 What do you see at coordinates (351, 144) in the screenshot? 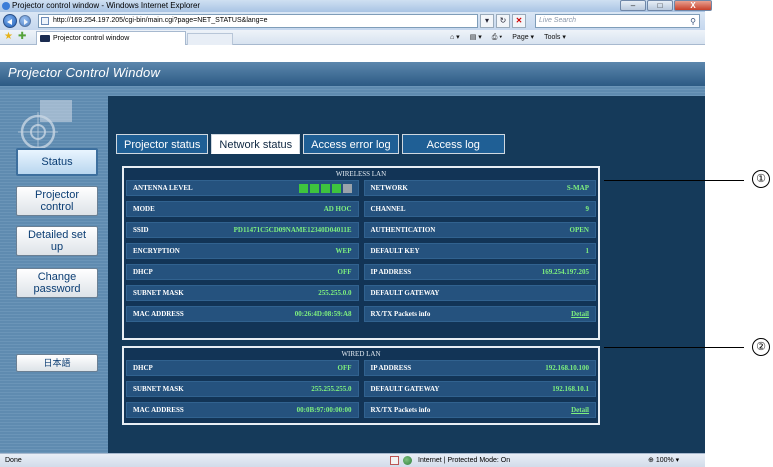
I see `tab-access-error-log: Access error log` at bounding box center [351, 144].